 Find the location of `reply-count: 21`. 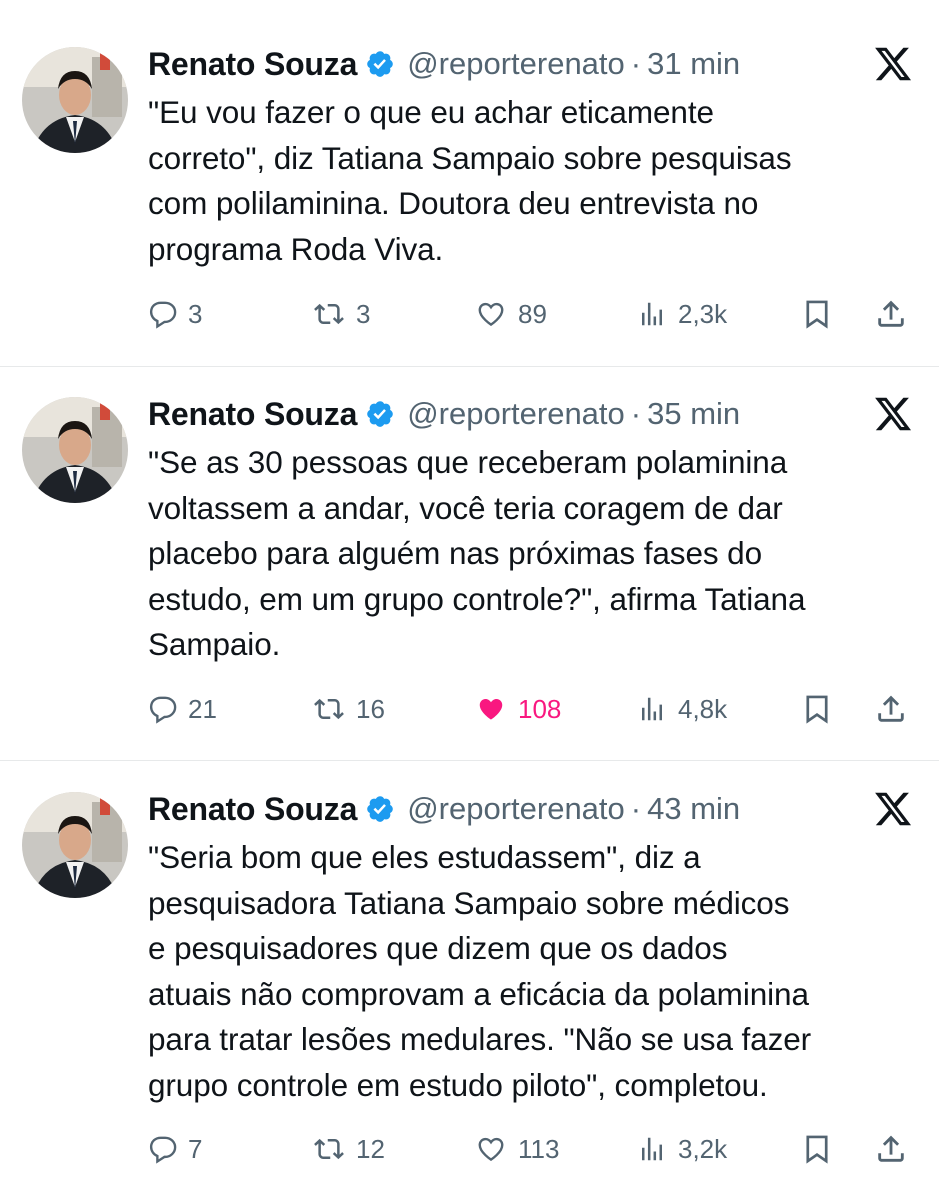

reply-count: 21 is located at coordinates (202, 708).